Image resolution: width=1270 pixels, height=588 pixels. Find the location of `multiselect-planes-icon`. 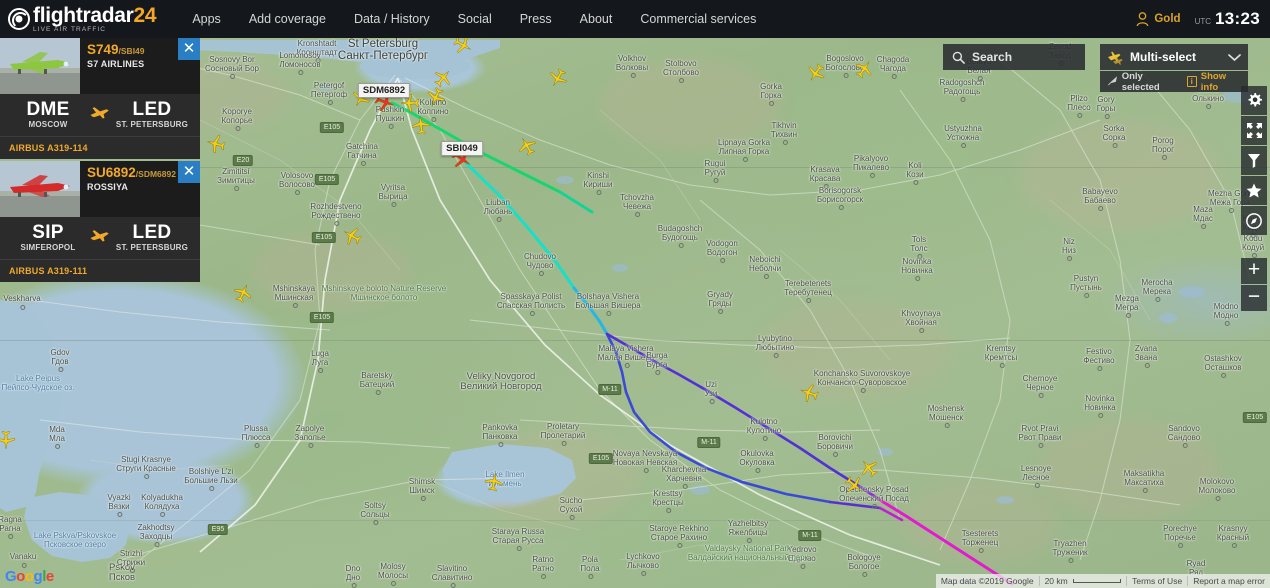

multiselect-planes-icon is located at coordinates (1115, 58).